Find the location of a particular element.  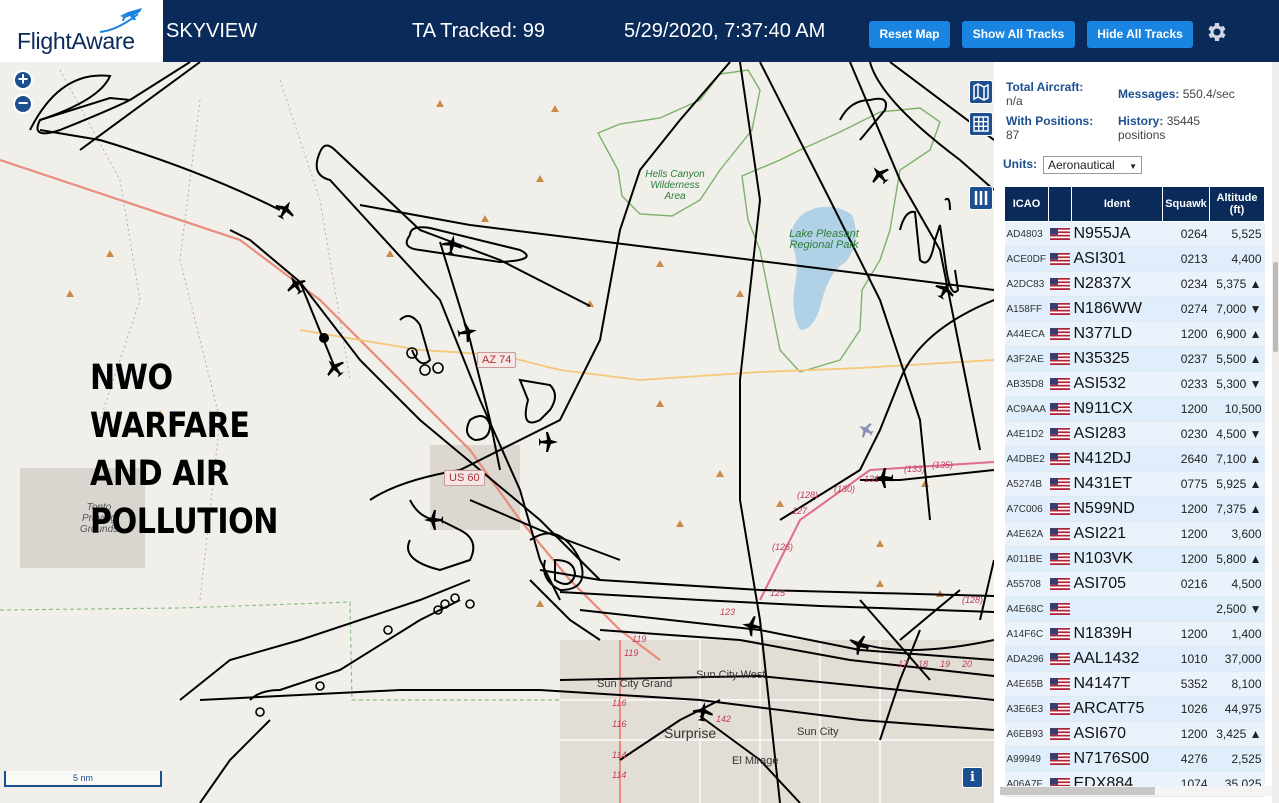

vertical-scroll-thumb is located at coordinates (1275, 307).